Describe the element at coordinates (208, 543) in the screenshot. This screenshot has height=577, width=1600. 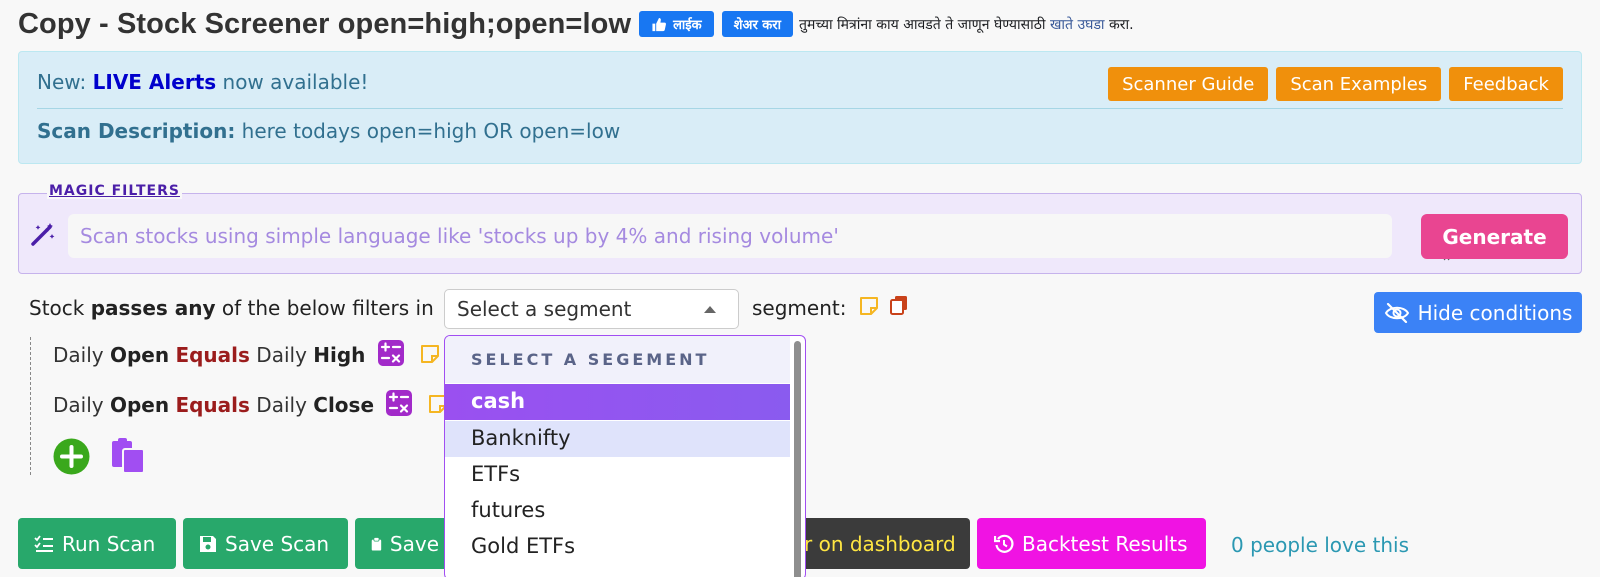
I see `floppy-disk-icon` at that location.